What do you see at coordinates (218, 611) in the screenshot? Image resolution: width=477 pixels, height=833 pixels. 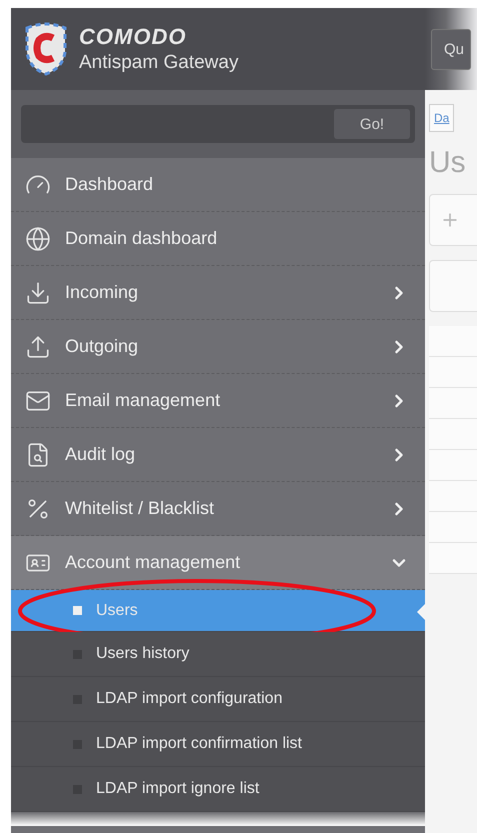 I see `submenu-item: Users` at bounding box center [218, 611].